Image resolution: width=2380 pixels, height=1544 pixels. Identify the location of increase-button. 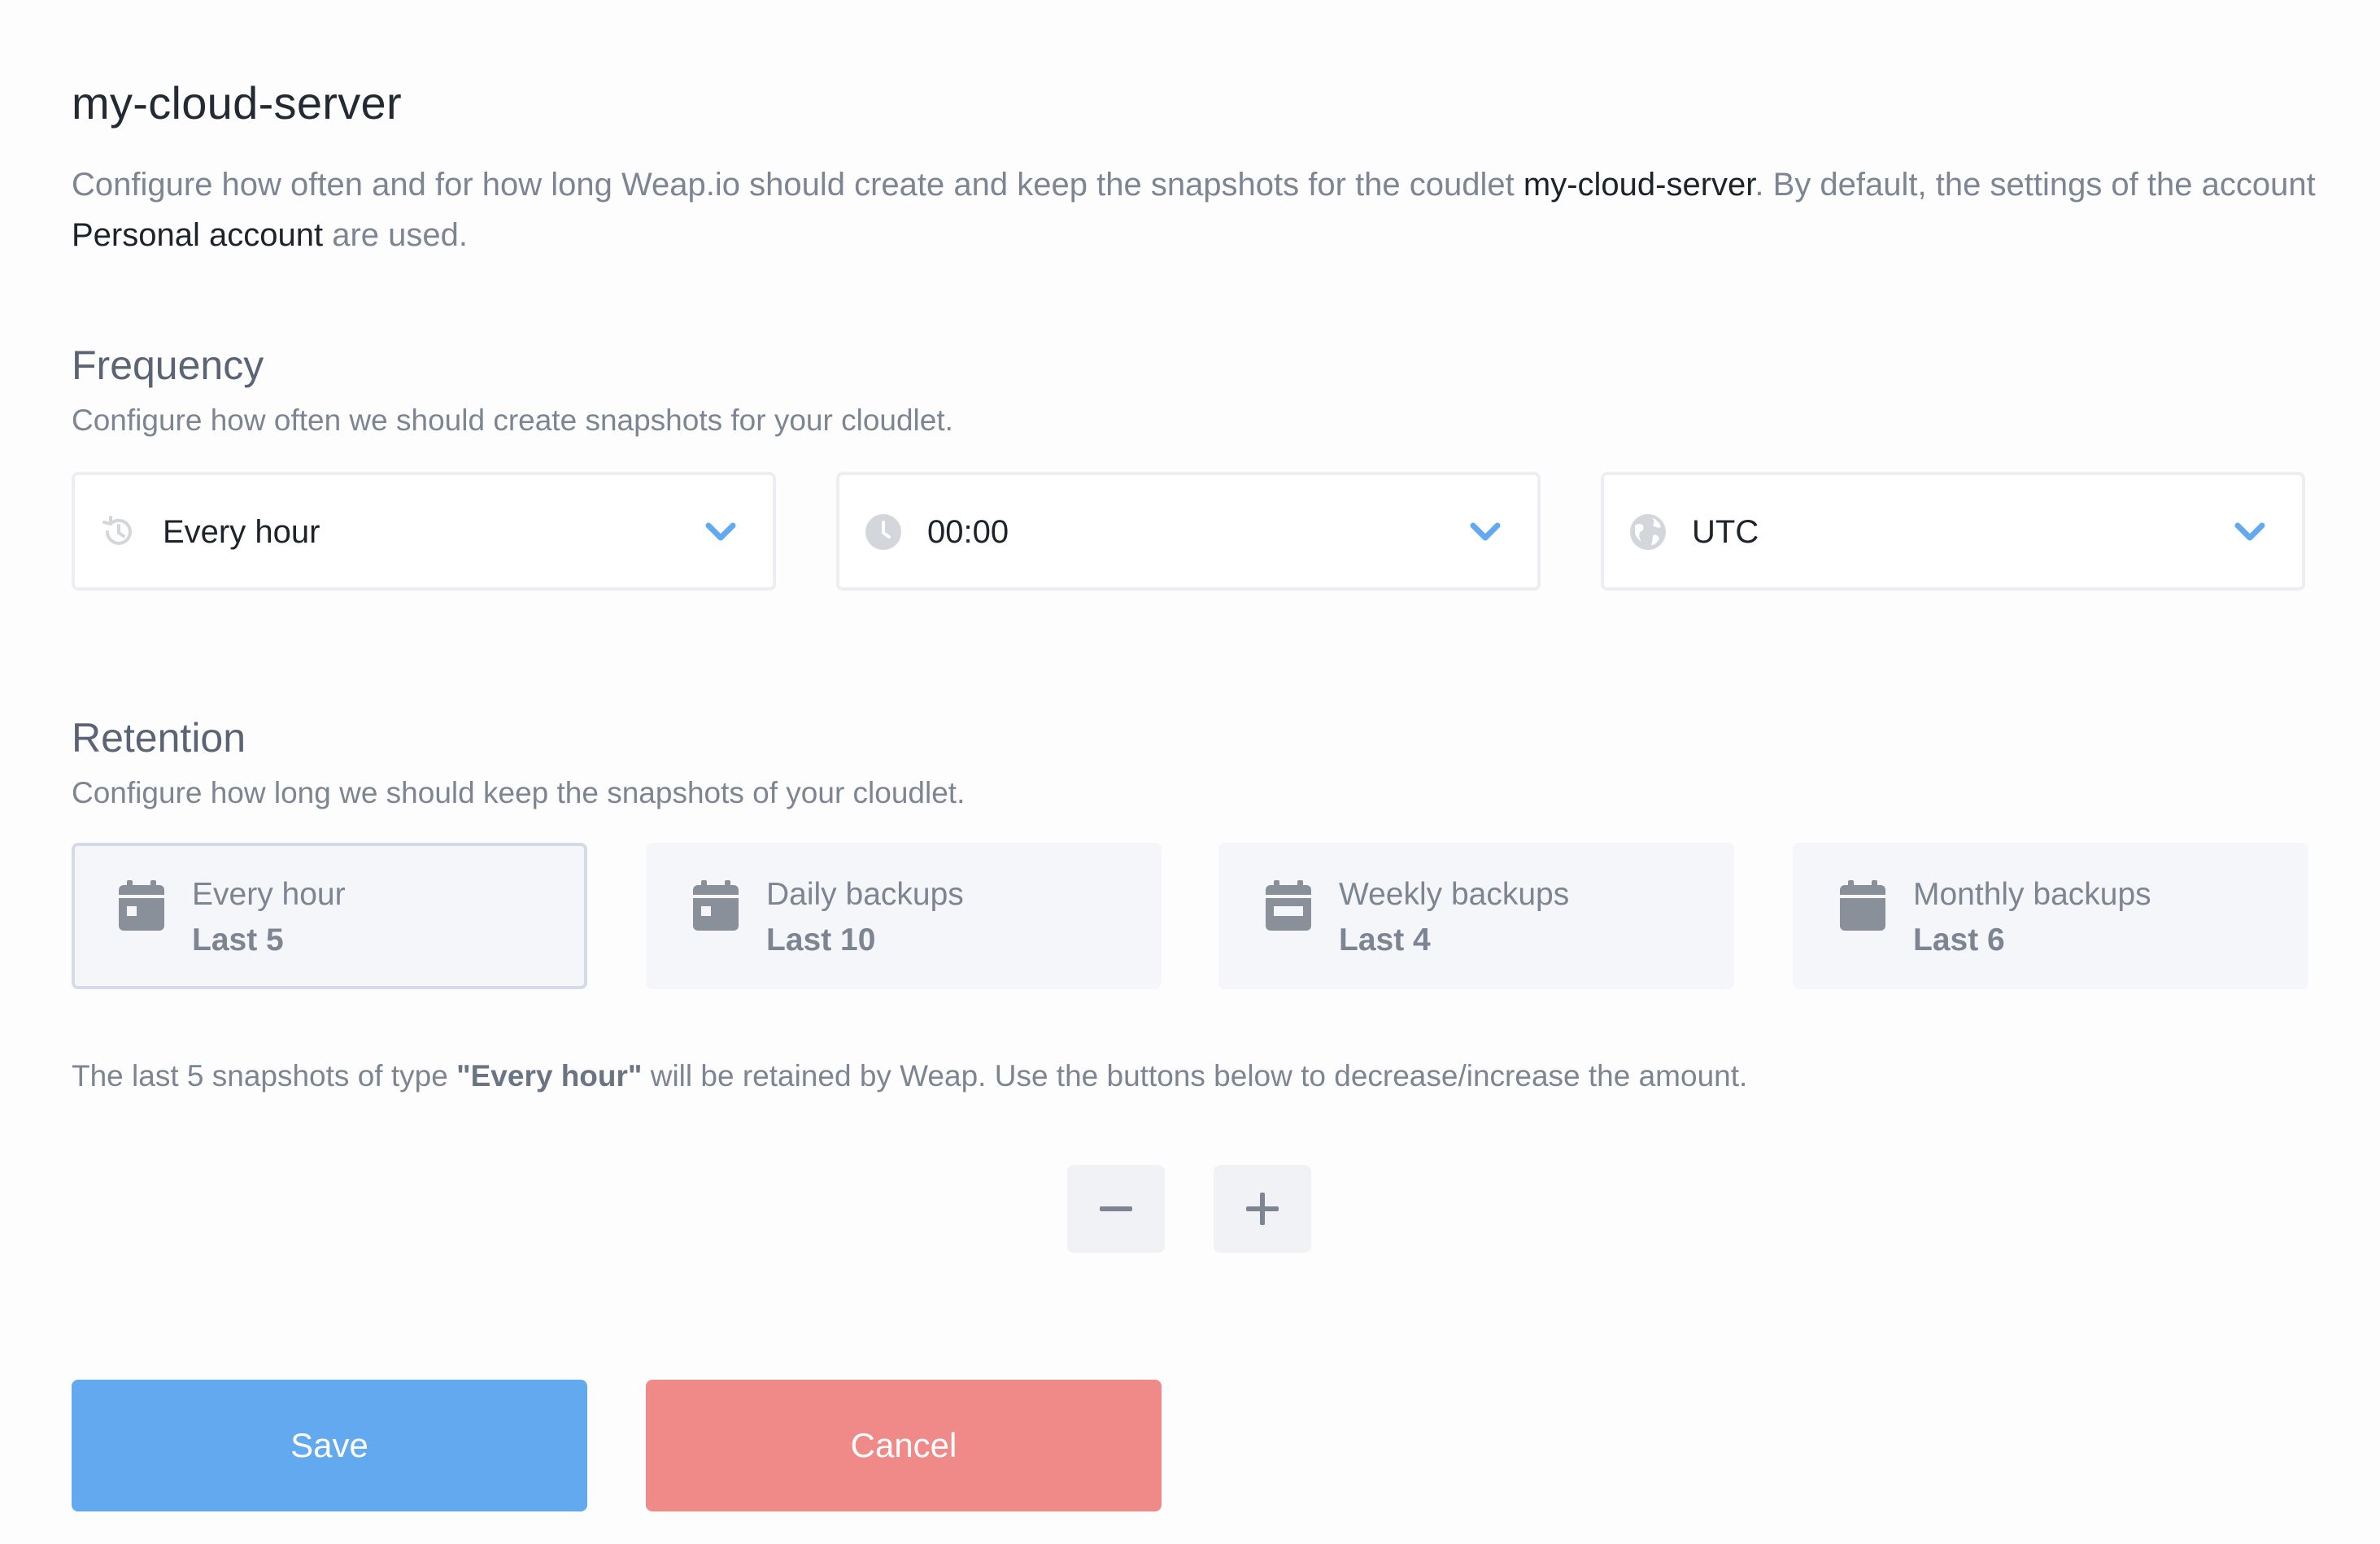
(1263, 1209).